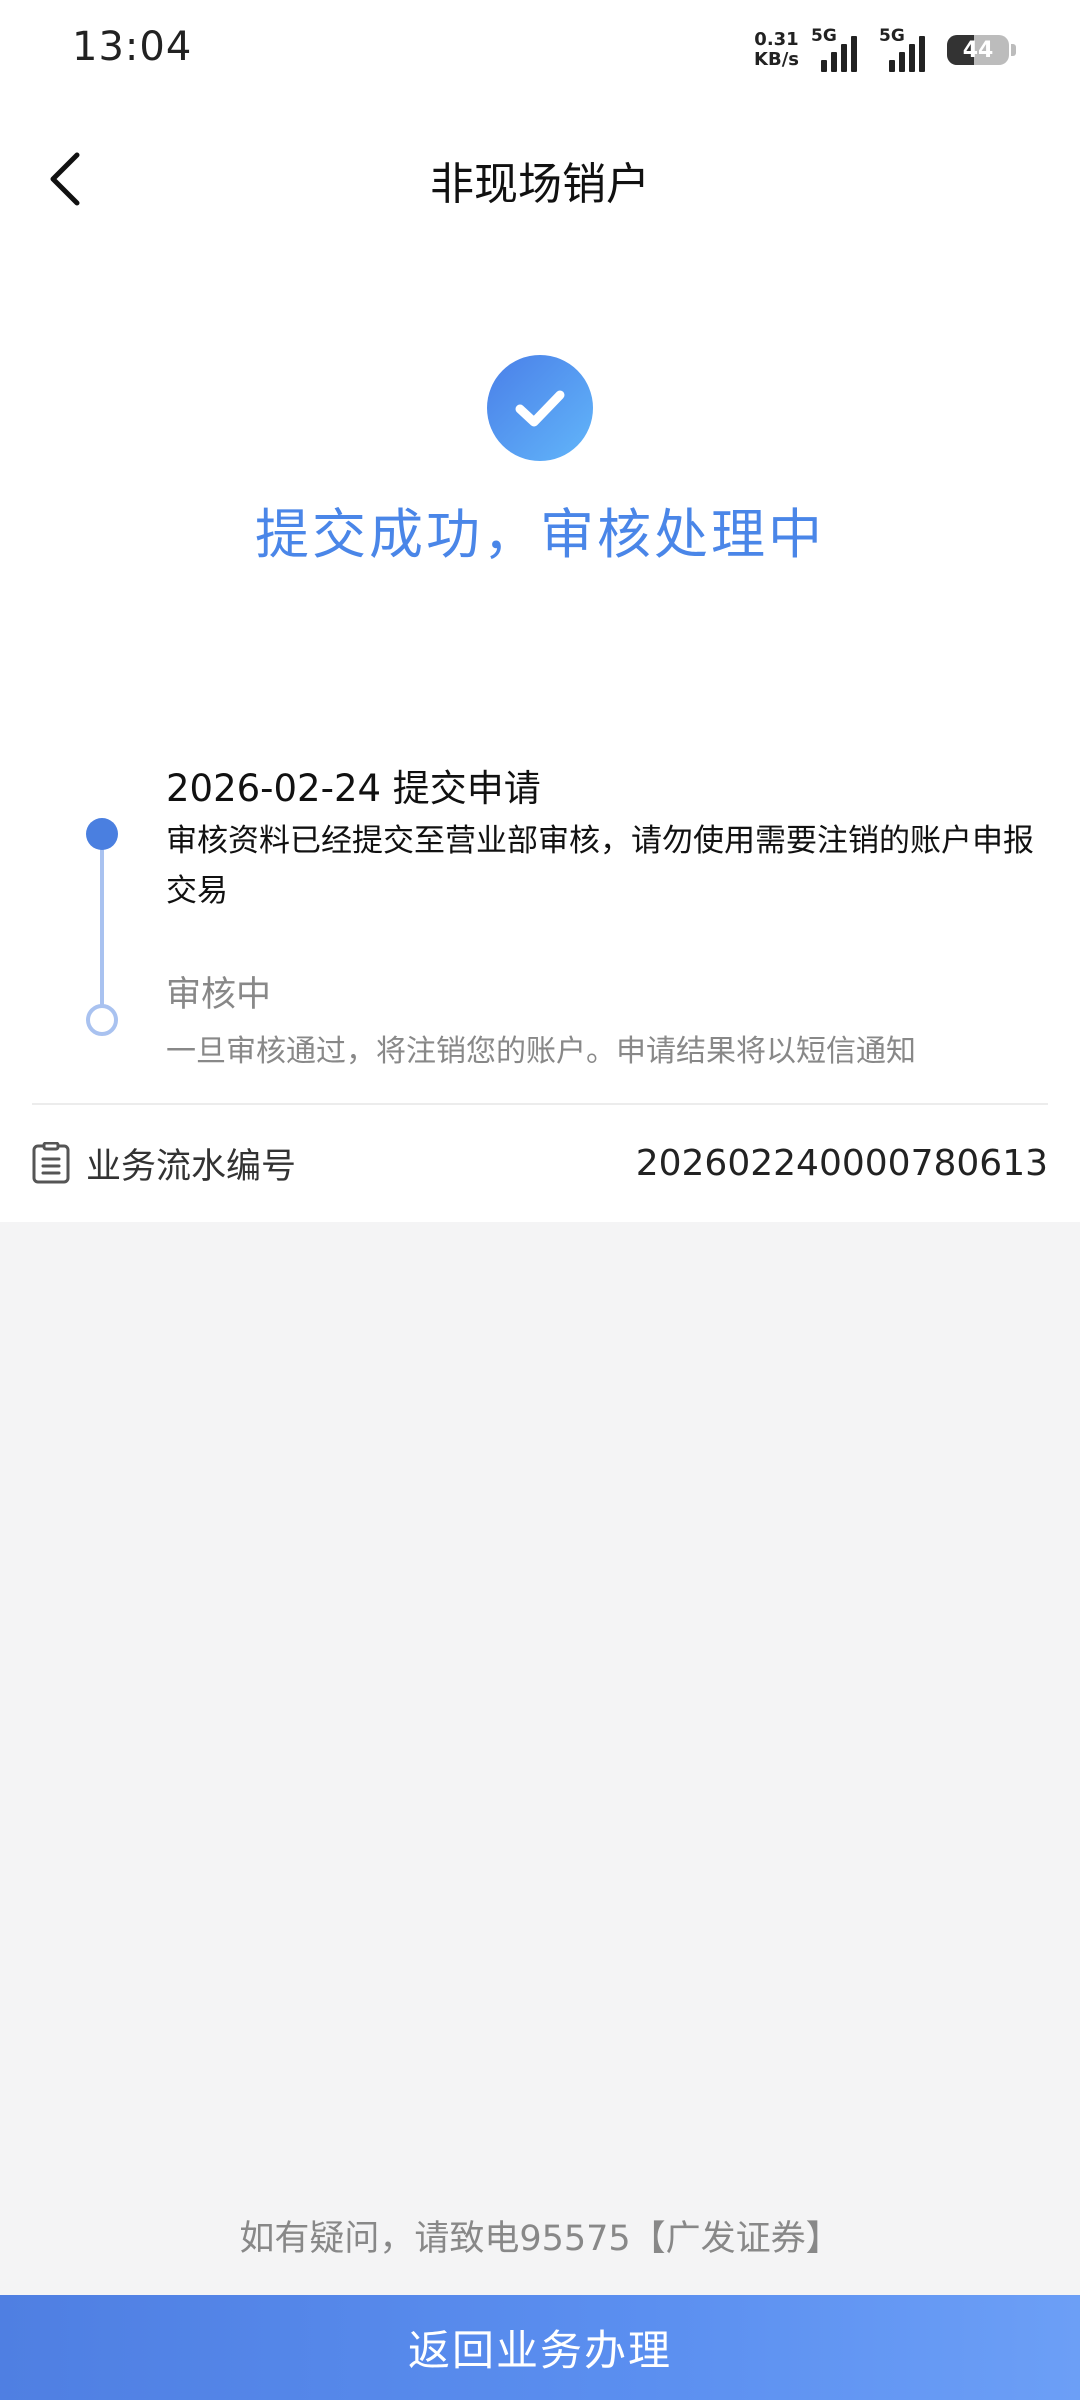 The height and width of the screenshot is (2400, 1080). I want to click on battery-tip, so click(1013, 50).